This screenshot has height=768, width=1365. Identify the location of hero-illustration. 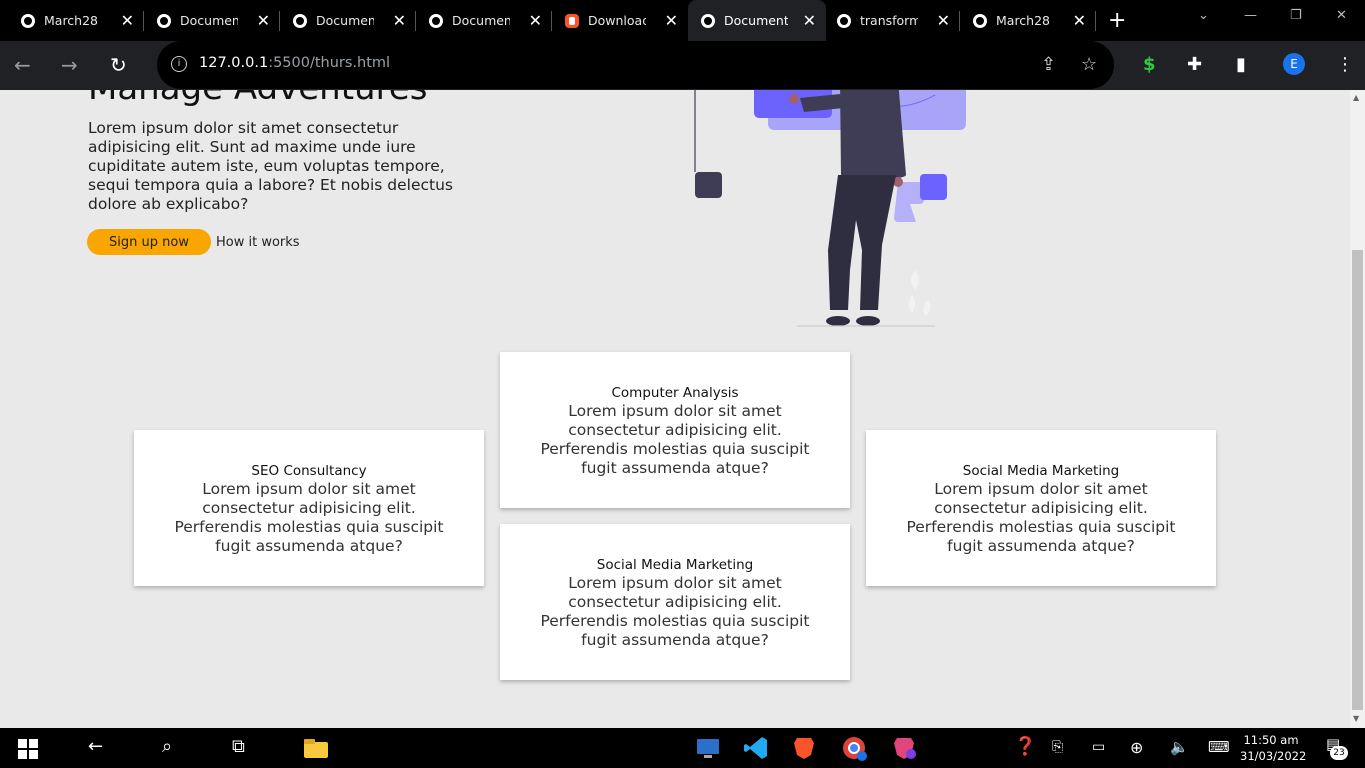
(830, 208).